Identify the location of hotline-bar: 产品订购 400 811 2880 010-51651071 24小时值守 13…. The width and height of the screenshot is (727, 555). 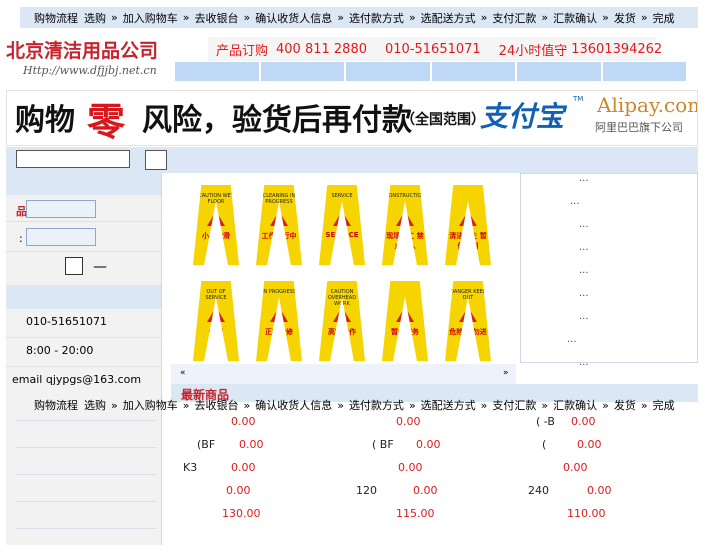
(435, 49).